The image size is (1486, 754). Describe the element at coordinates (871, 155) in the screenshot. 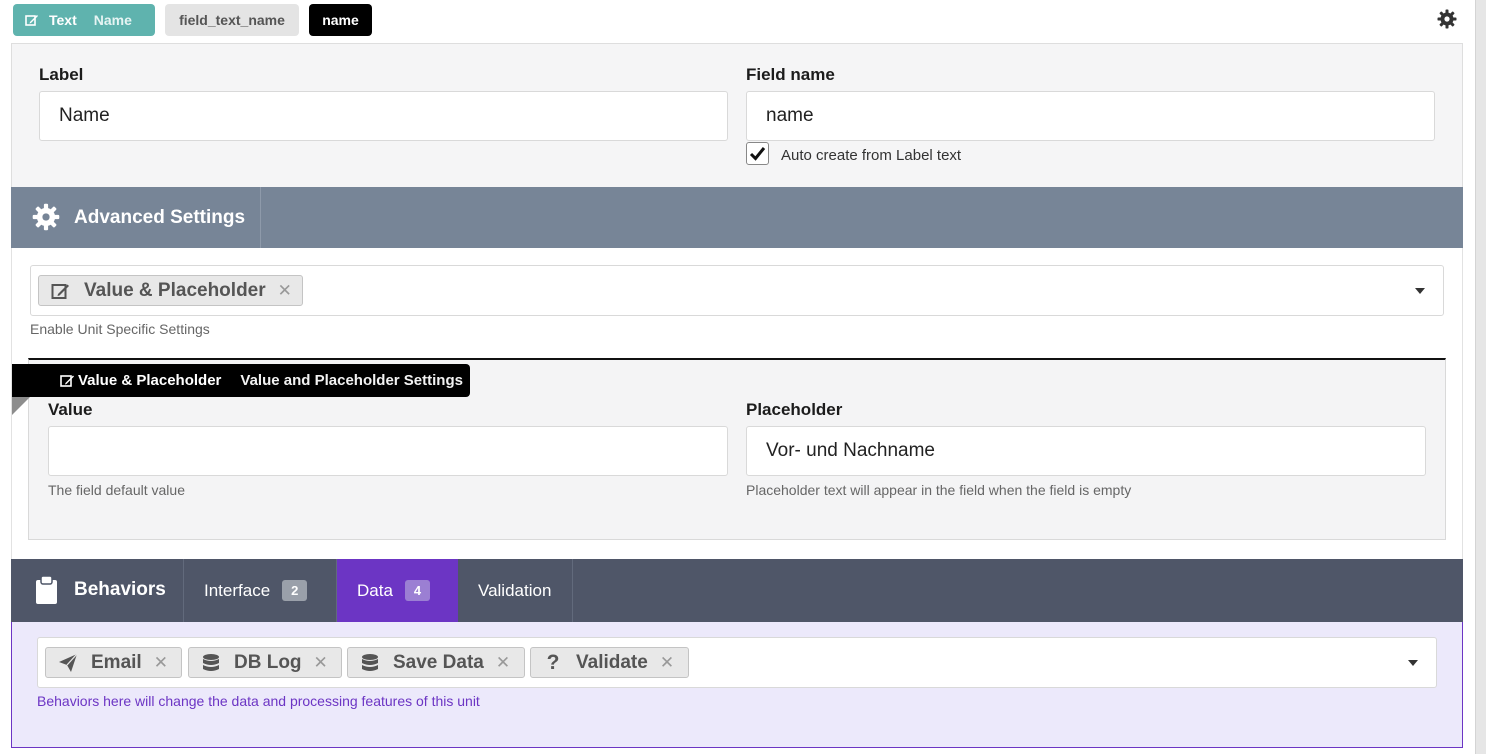

I see `auto-create-label: Auto create from Label text` at that location.